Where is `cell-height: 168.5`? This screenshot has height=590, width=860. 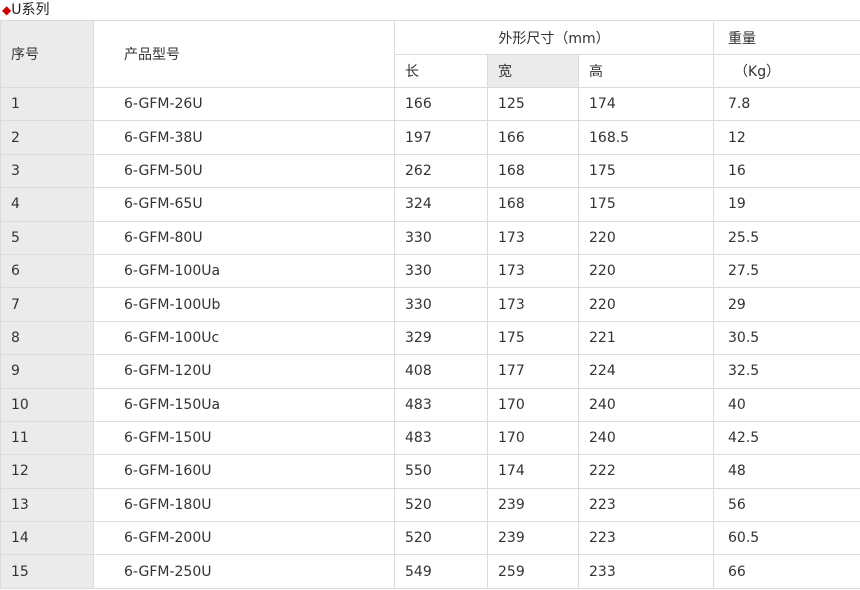
cell-height: 168.5 is located at coordinates (646, 137).